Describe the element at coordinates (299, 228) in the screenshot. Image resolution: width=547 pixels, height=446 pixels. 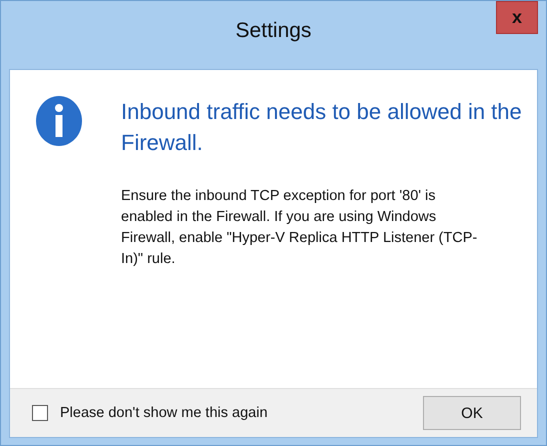
I see `message-body: Ensure the inbound TCP exception for port '80' is enabled in the Firewall. If you are using Windows Firewall, enable "Hyper-V Replica HTTP Listener (TCP-In)" rule.` at that location.